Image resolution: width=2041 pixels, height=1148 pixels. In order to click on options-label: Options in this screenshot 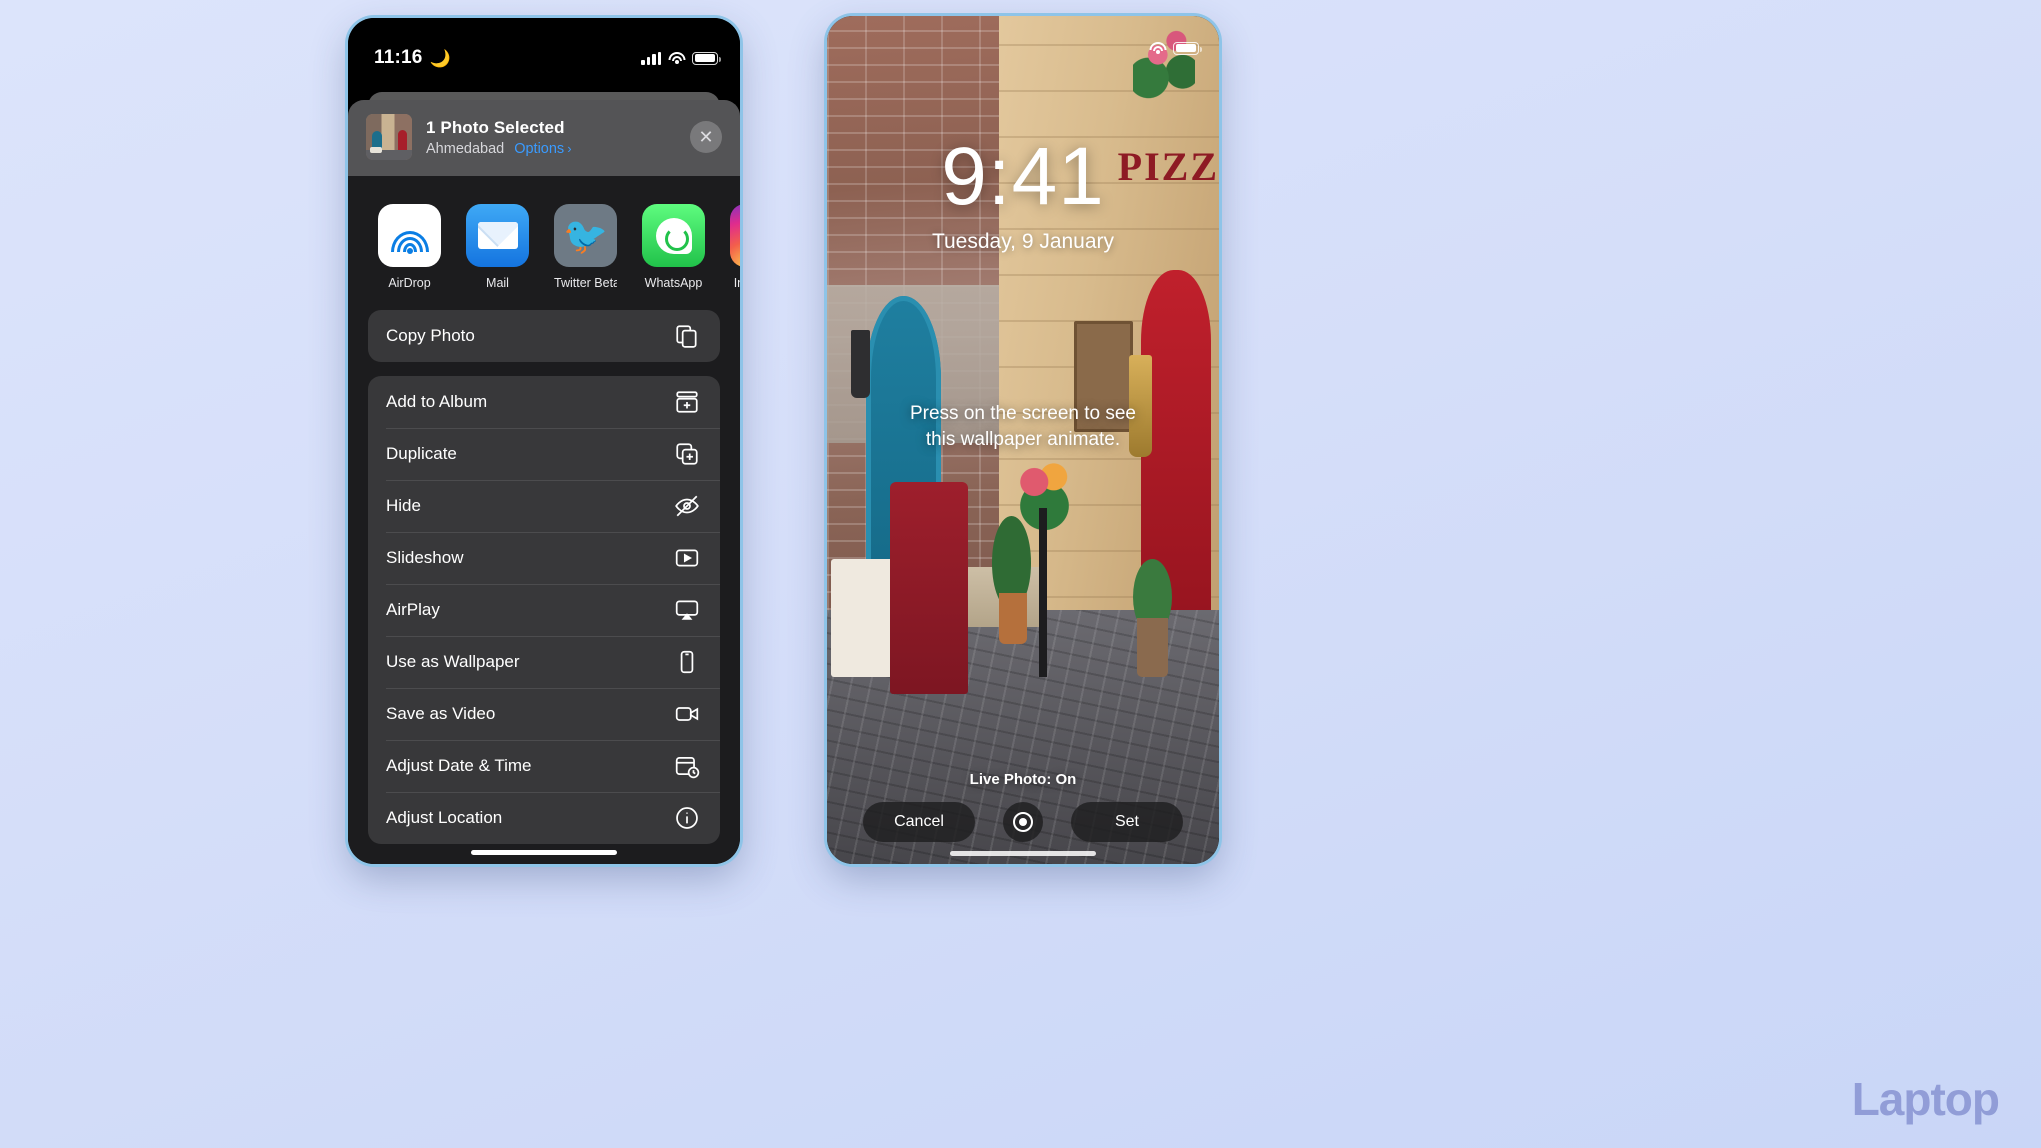, I will do `click(539, 148)`.